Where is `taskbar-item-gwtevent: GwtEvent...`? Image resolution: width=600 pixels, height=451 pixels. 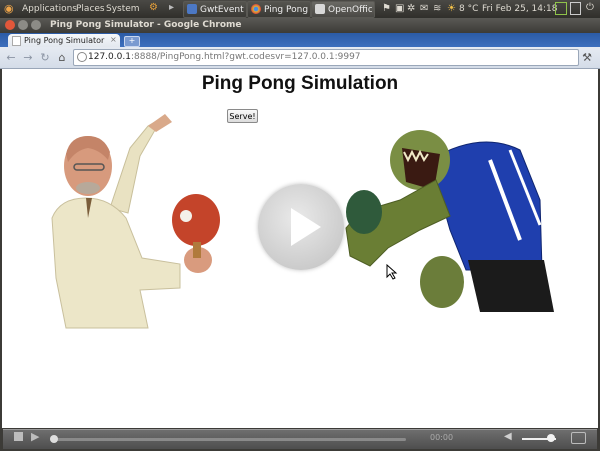
taskbar-item-gwtevent: GwtEvent... is located at coordinates (215, 9).